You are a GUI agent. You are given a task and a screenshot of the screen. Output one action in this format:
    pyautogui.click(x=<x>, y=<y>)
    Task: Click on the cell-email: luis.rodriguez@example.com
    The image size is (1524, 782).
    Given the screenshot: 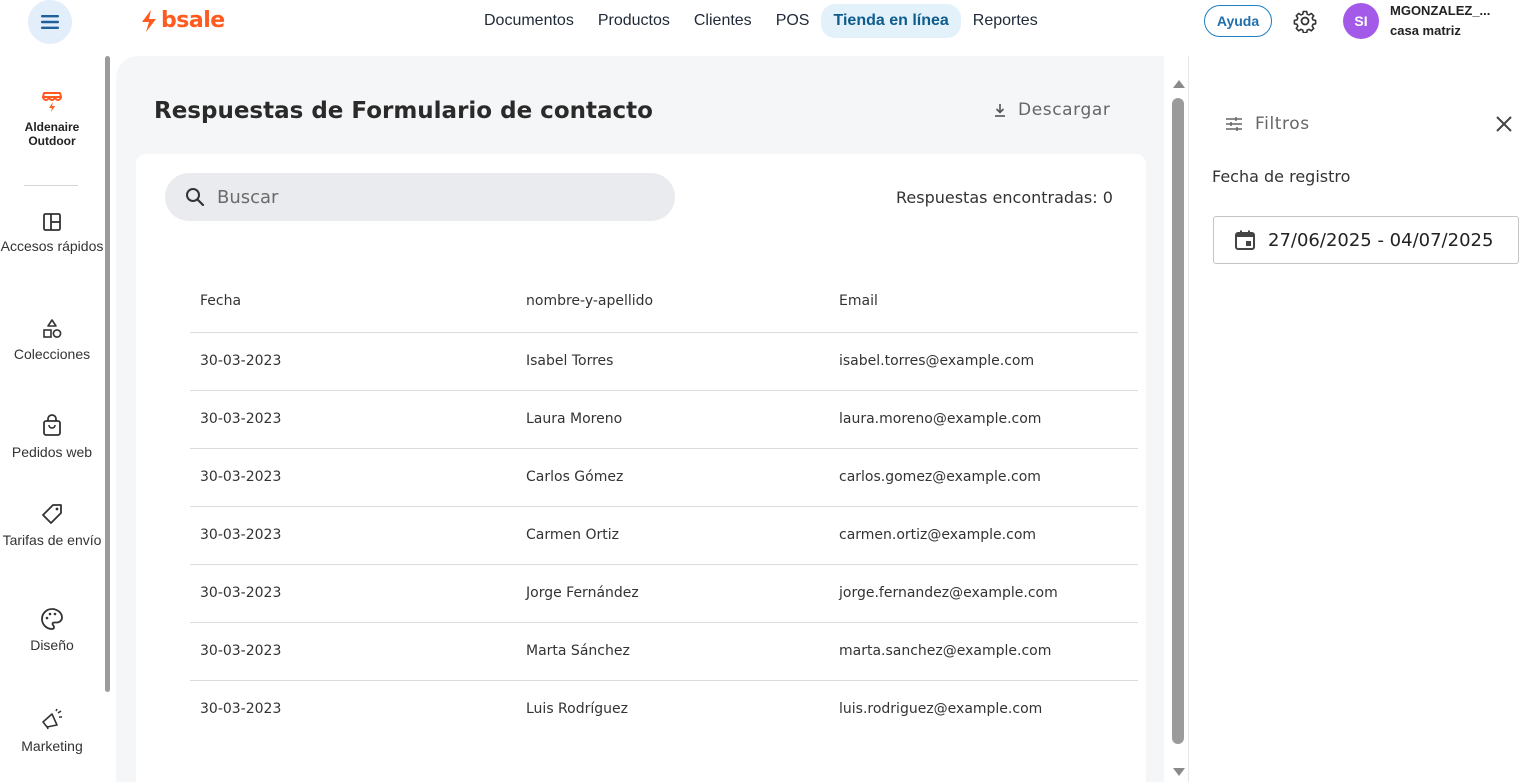 What is the action you would take?
    pyautogui.click(x=941, y=709)
    